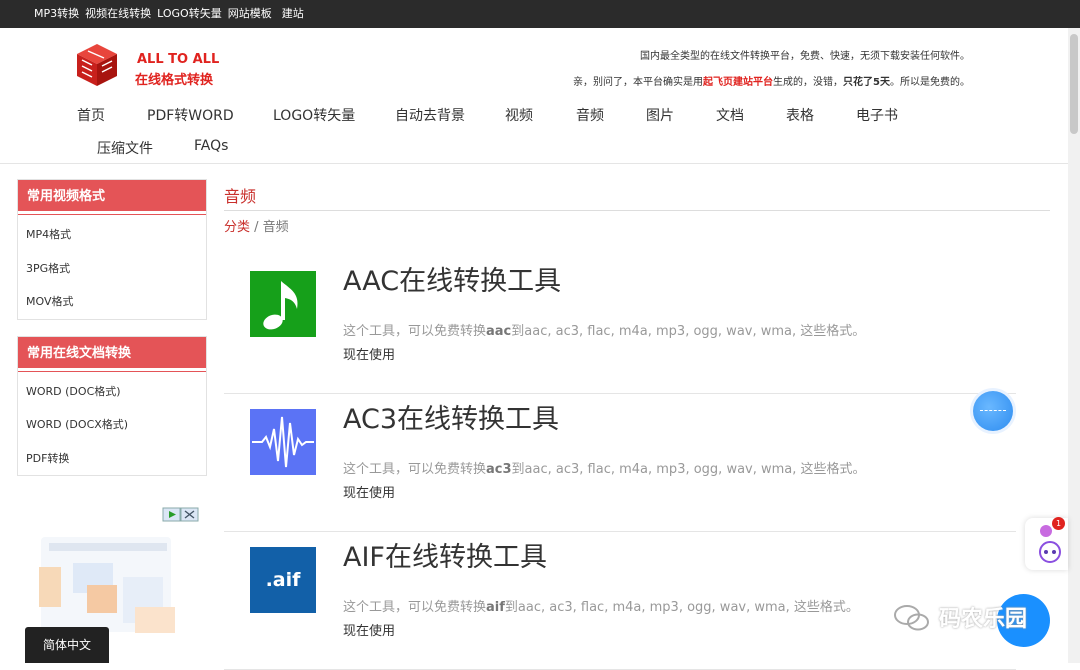 The height and width of the screenshot is (670, 1080). What do you see at coordinates (118, 13) in the screenshot?
I see `topbar-link-video: 视频在线转换` at bounding box center [118, 13].